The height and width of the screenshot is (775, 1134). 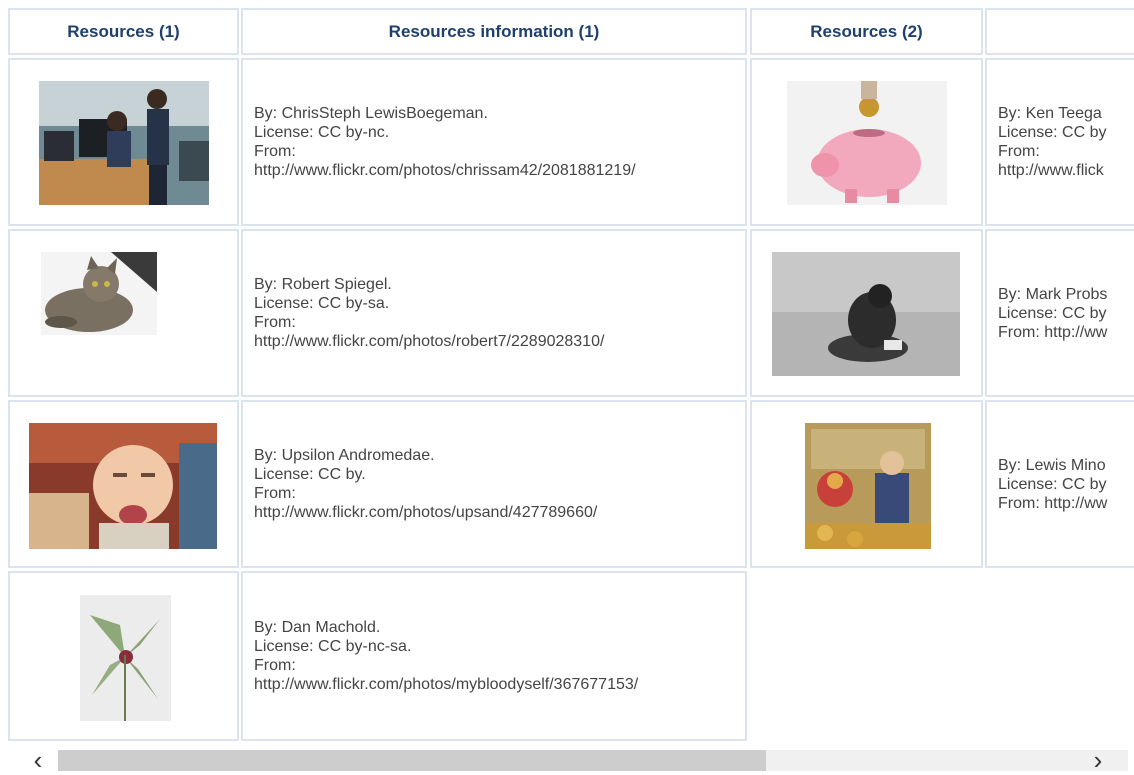 I want to click on horizontal-scrollbar: ‹ ›, so click(x=567, y=760).